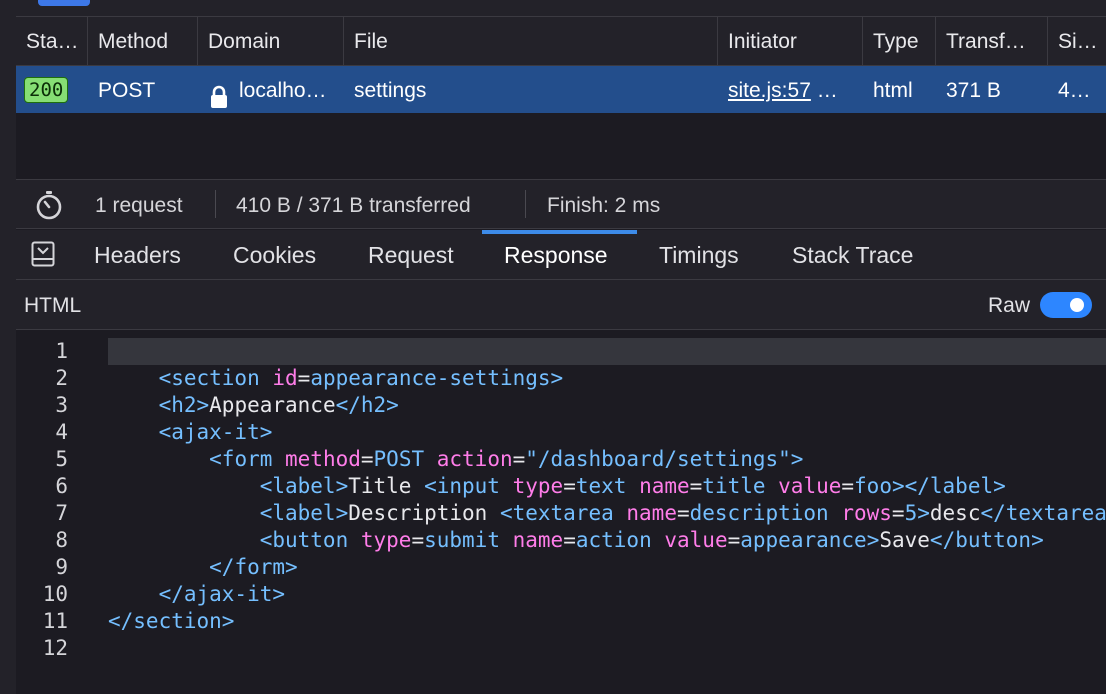 The image size is (1106, 694). What do you see at coordinates (873, 486) in the screenshot?
I see `code-token-val: foo` at bounding box center [873, 486].